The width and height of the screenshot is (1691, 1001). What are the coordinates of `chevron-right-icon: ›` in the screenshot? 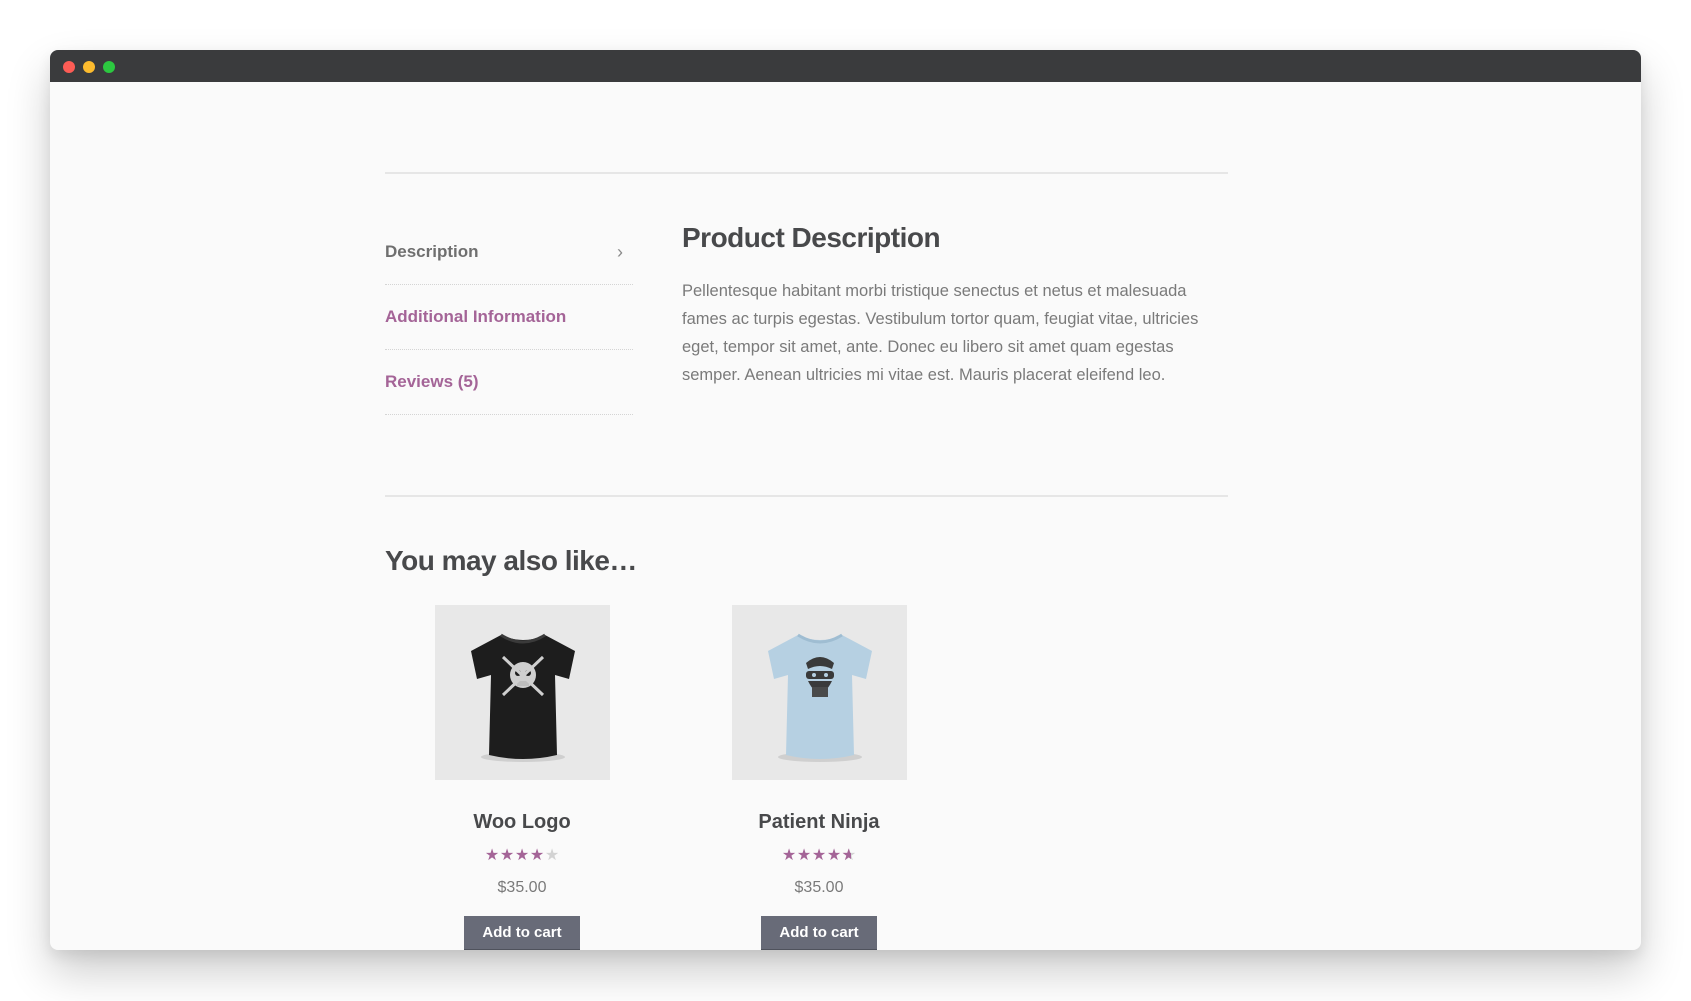 It's located at (620, 252).